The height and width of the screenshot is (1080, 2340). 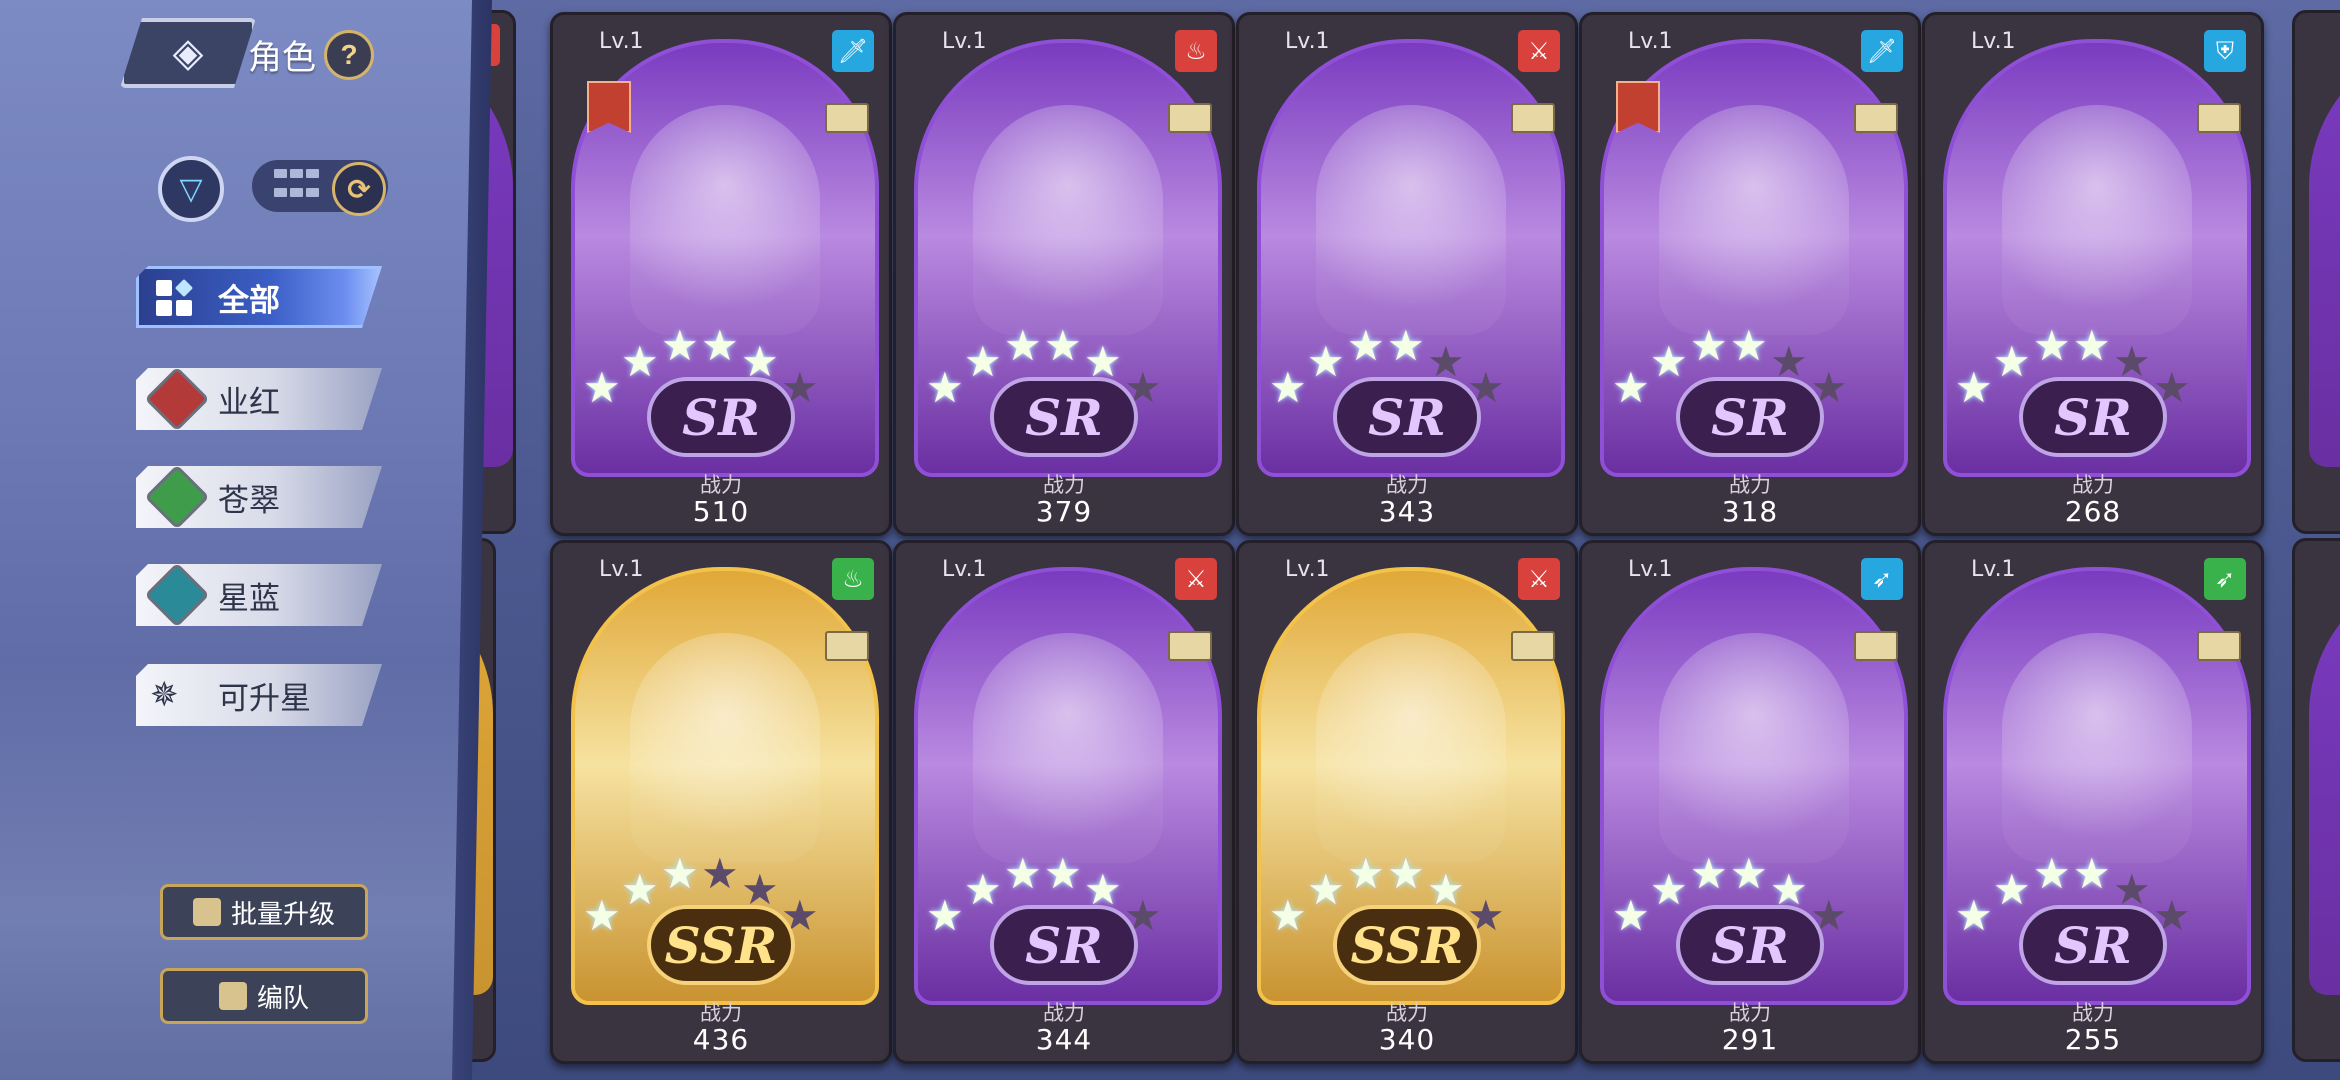 I want to click on view-toggle: ⟳, so click(x=320, y=188).